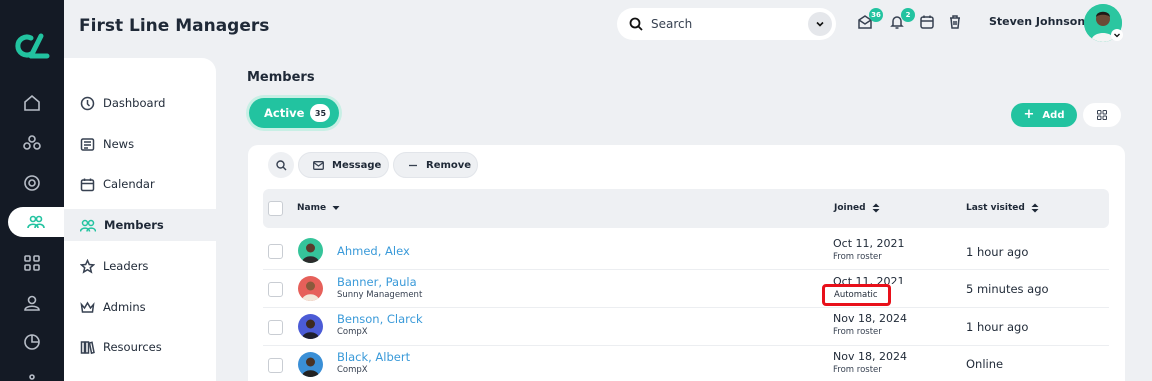 The height and width of the screenshot is (381, 1152). I want to click on members-rail-icon, so click(36, 222).